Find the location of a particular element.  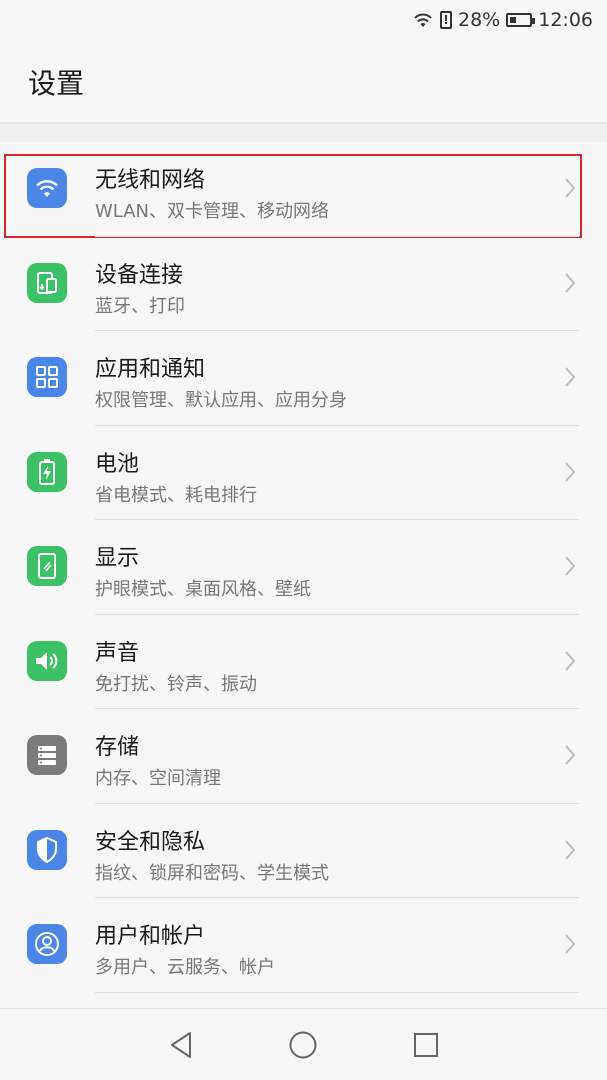

user-account-icon is located at coordinates (47, 944).